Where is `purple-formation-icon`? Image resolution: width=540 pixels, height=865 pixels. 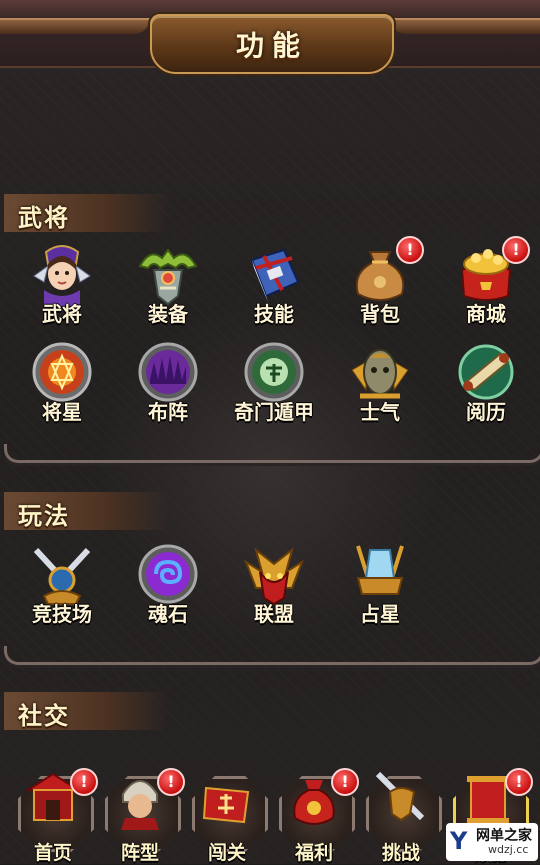 purple-formation-icon is located at coordinates (168, 372).